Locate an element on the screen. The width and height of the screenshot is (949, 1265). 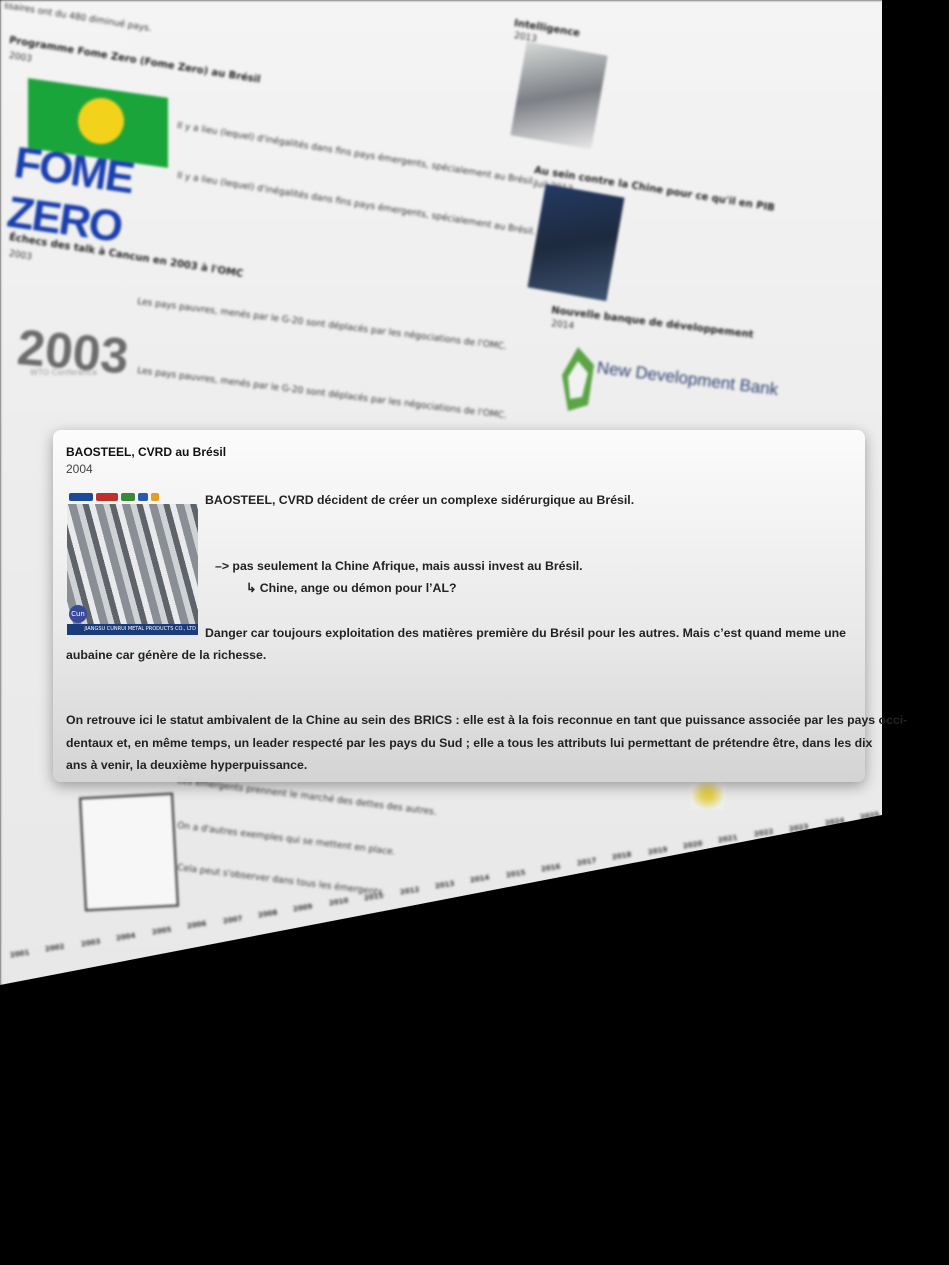
axis-year-label: 2003 is located at coordinates (90, 942).